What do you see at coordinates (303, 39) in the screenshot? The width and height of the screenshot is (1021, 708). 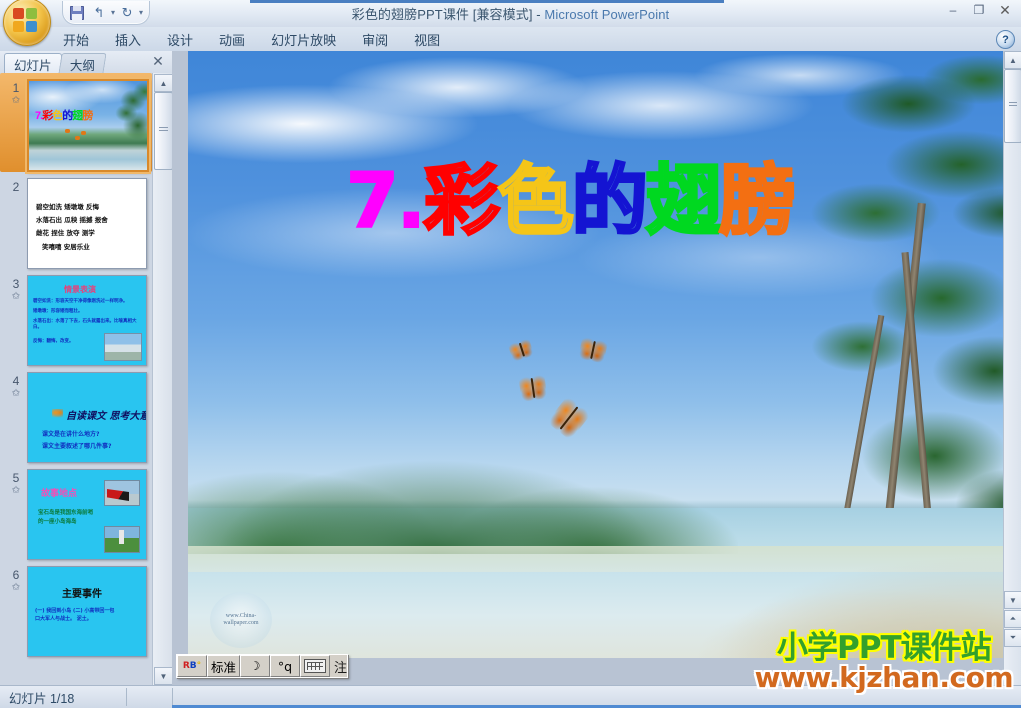 I see `tab-slideshow: 幻灯片放映` at bounding box center [303, 39].